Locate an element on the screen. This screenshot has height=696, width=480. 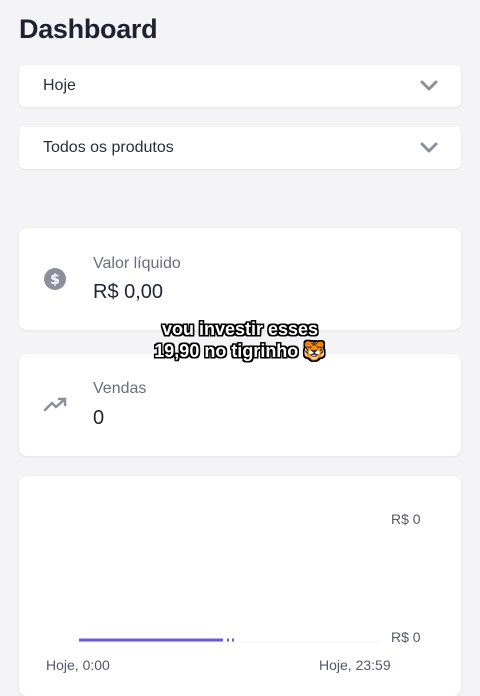
dollar-coin-icon: $ is located at coordinates (55, 279).